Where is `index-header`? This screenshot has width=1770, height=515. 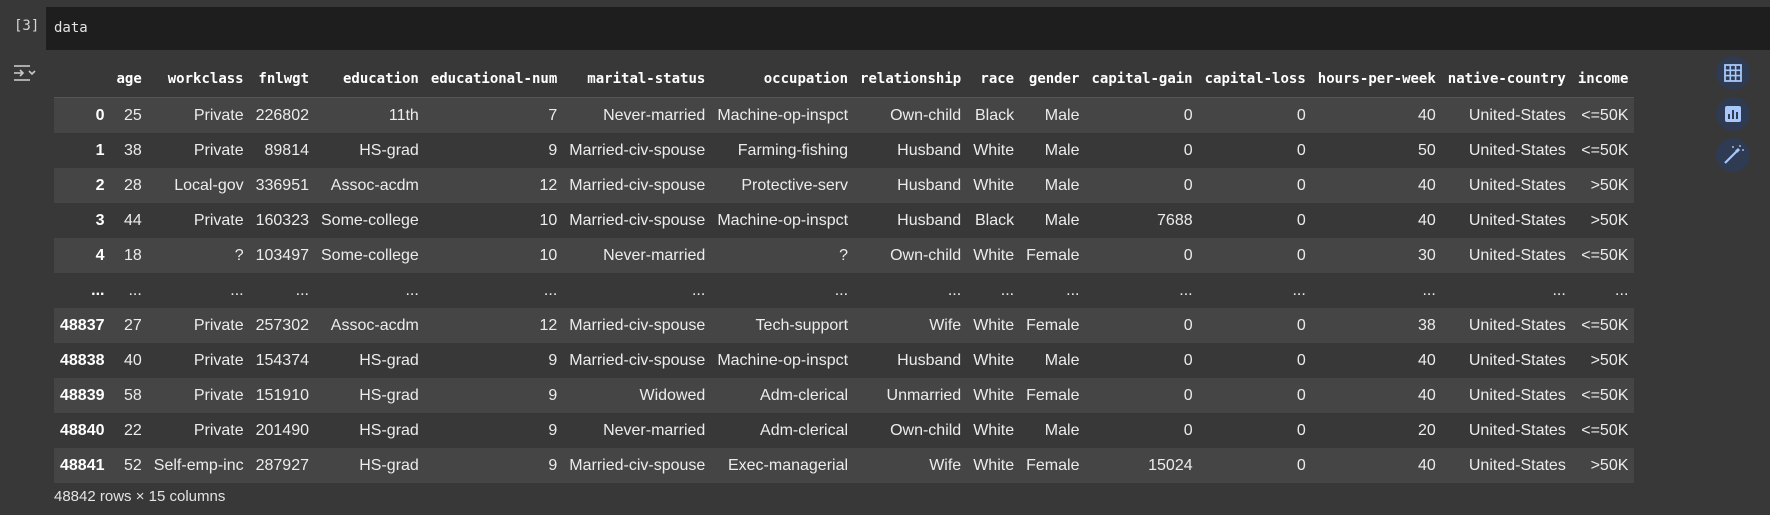
index-header is located at coordinates (82, 79).